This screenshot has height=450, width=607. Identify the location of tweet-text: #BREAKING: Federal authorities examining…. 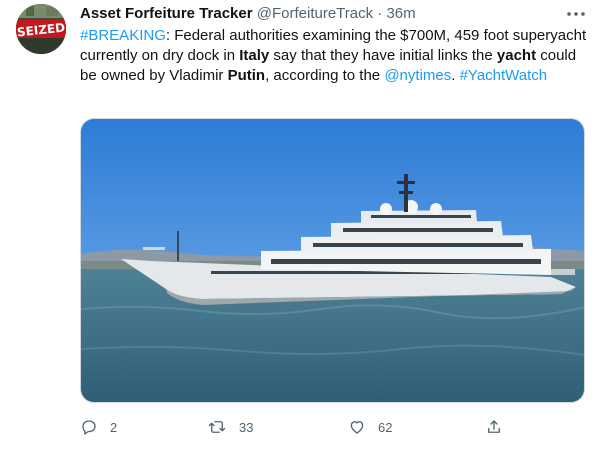
(335, 56).